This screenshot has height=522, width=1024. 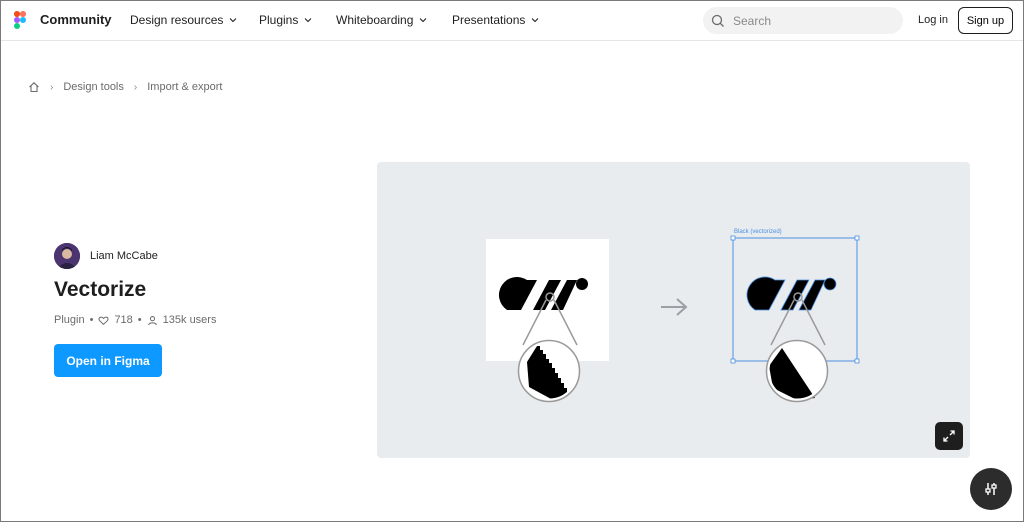 I want to click on user-count: 135k users, so click(x=189, y=320).